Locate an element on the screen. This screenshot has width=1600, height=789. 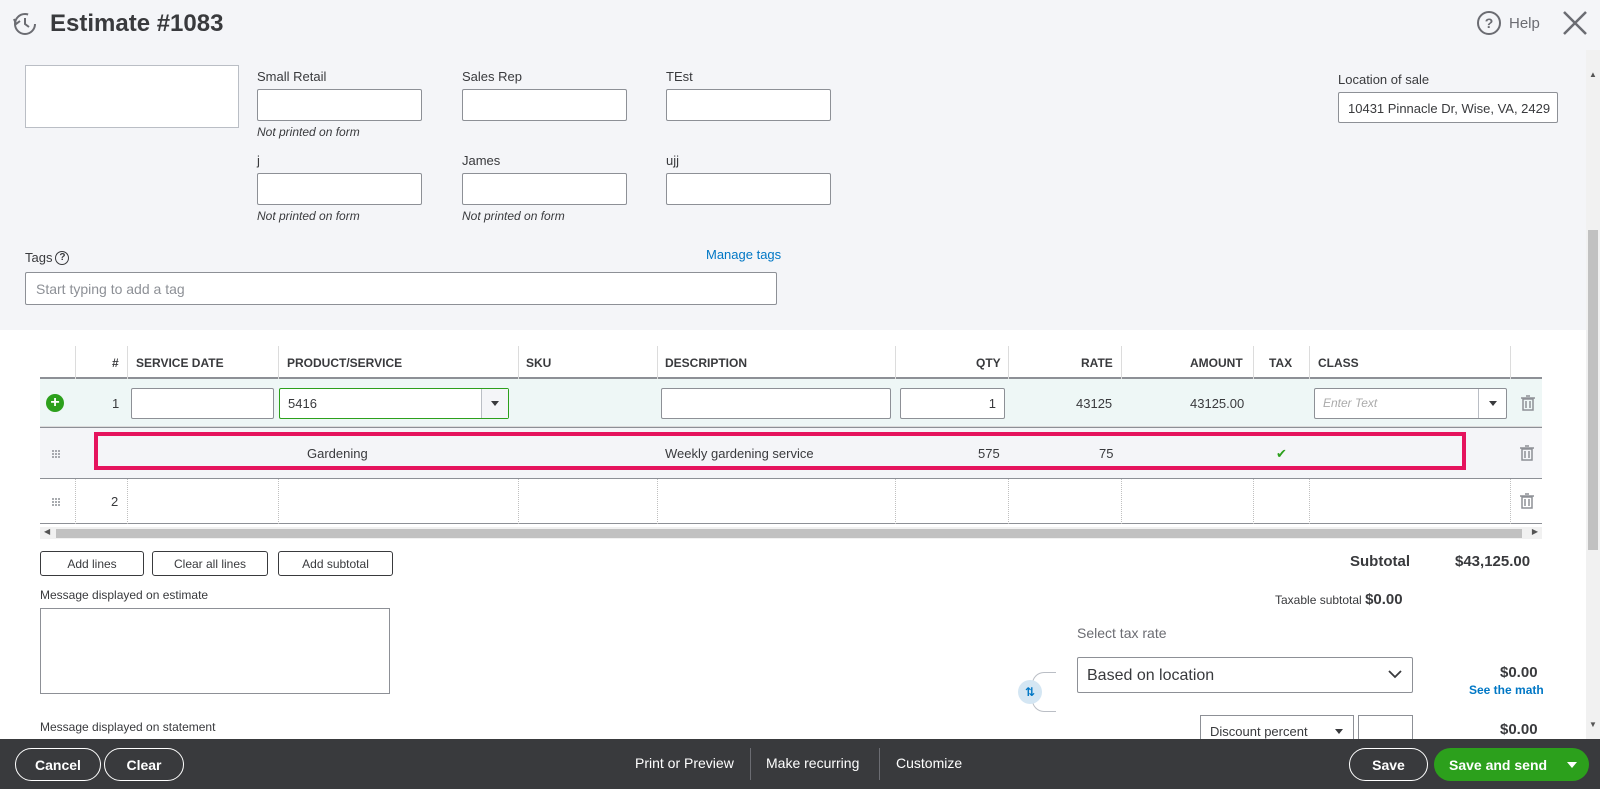
vertical-scrollbar: ▲ ▼ is located at coordinates (1593, 395).